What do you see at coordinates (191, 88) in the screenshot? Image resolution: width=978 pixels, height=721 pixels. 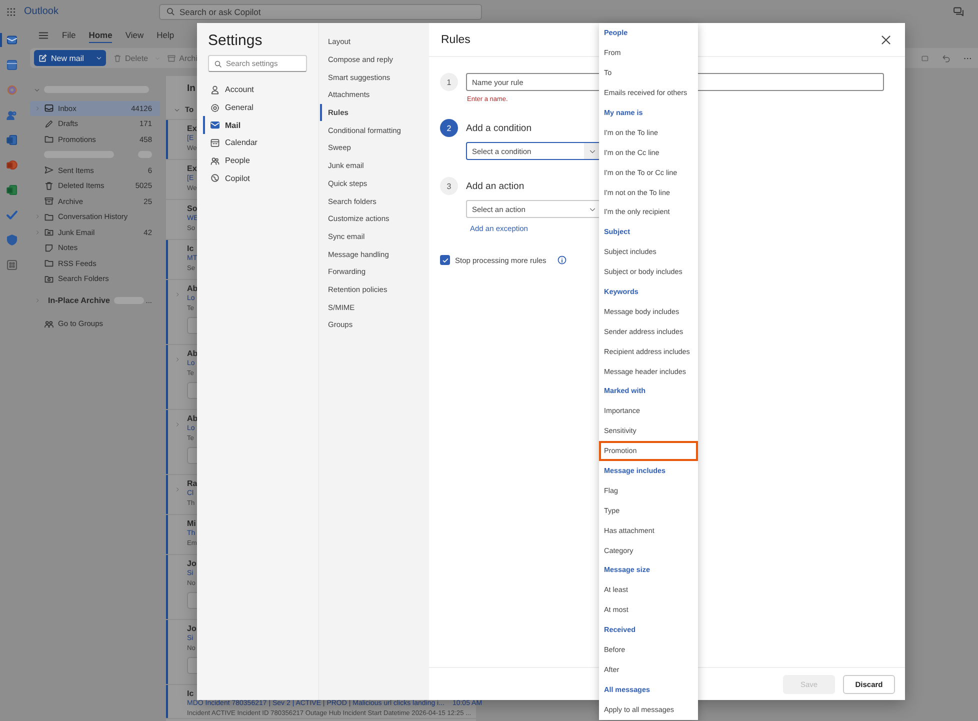 I see `message-list-title: In` at bounding box center [191, 88].